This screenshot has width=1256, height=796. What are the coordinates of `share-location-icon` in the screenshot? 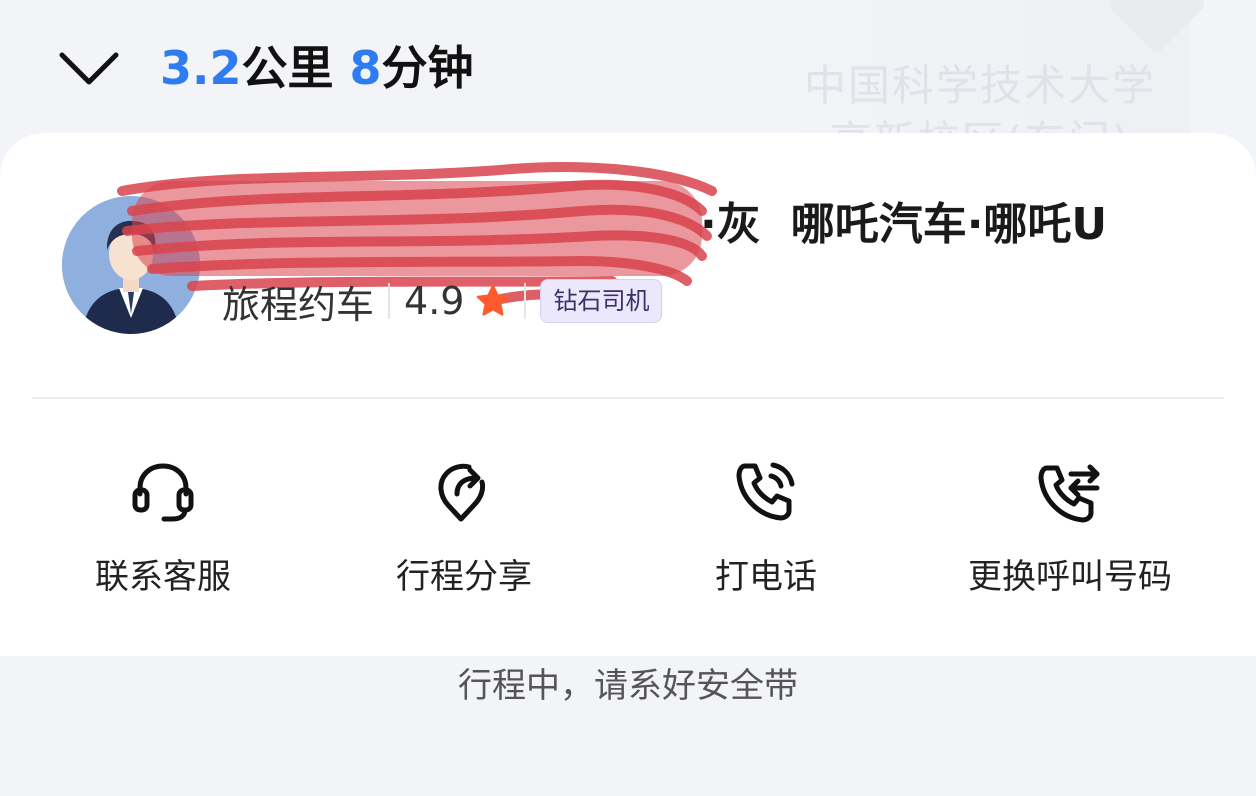 It's located at (462, 492).